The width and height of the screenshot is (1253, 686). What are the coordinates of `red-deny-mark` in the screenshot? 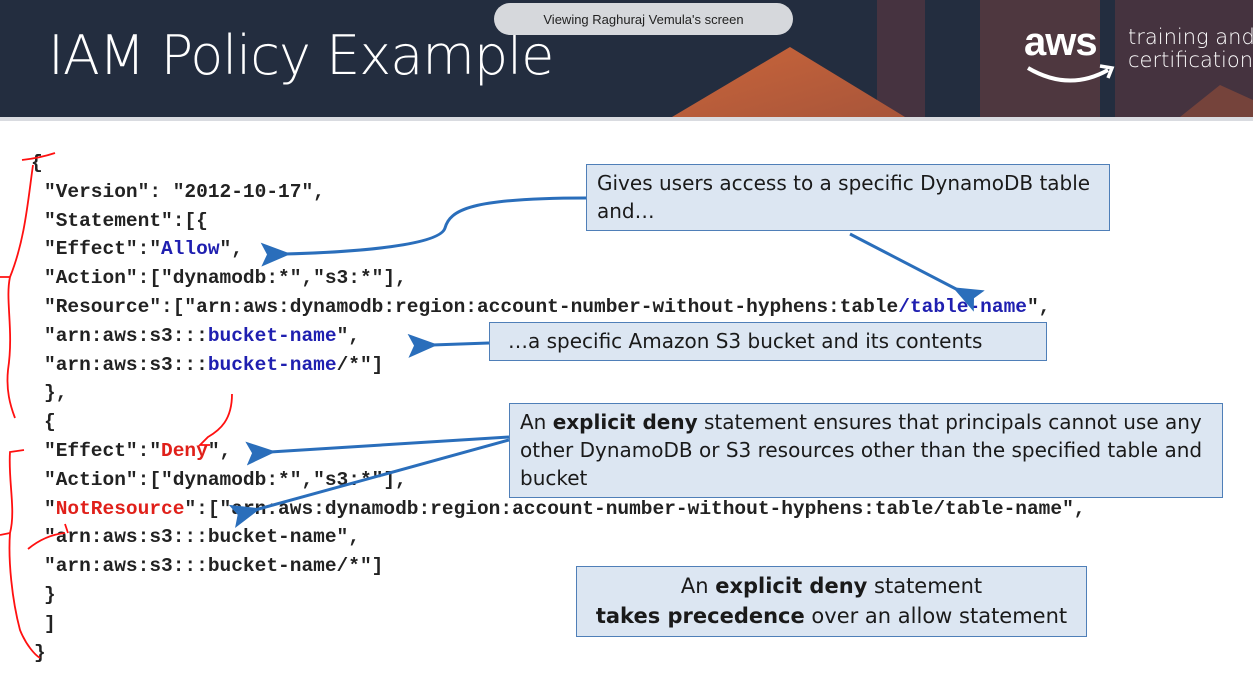 It's located at (215, 419).